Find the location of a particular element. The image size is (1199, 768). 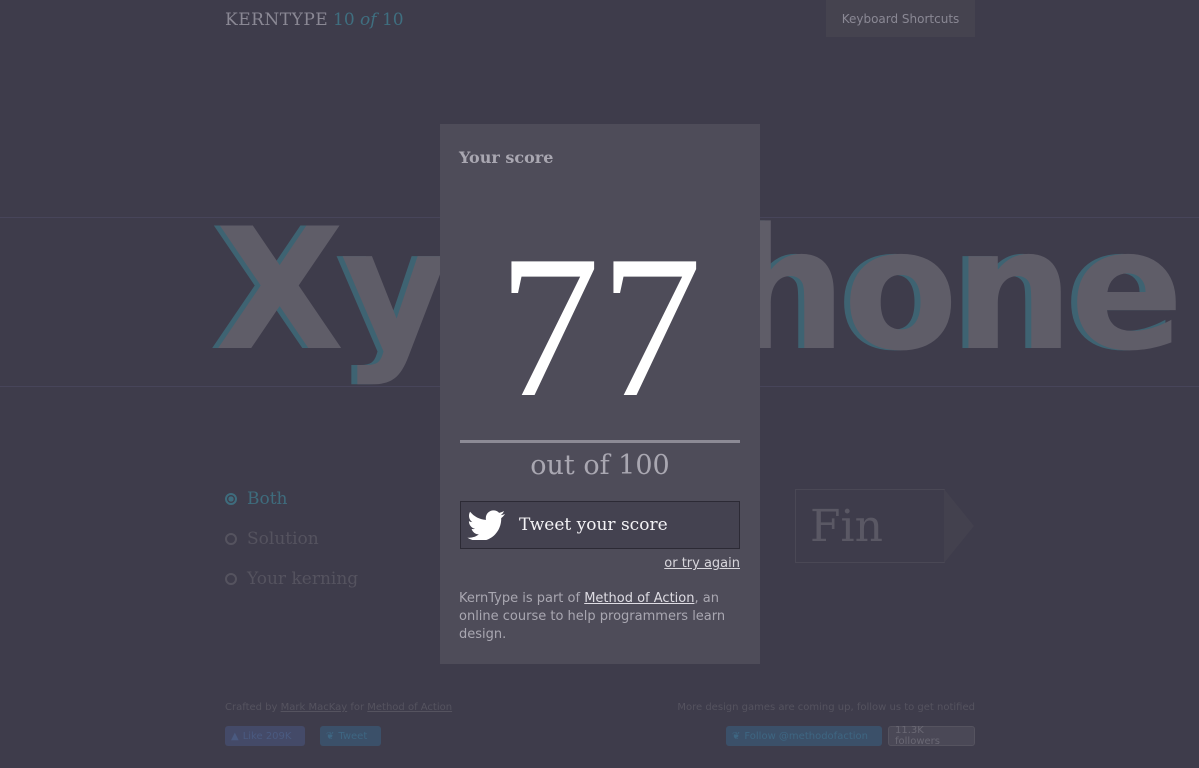

credits-prefix: Crafted by is located at coordinates (253, 707).